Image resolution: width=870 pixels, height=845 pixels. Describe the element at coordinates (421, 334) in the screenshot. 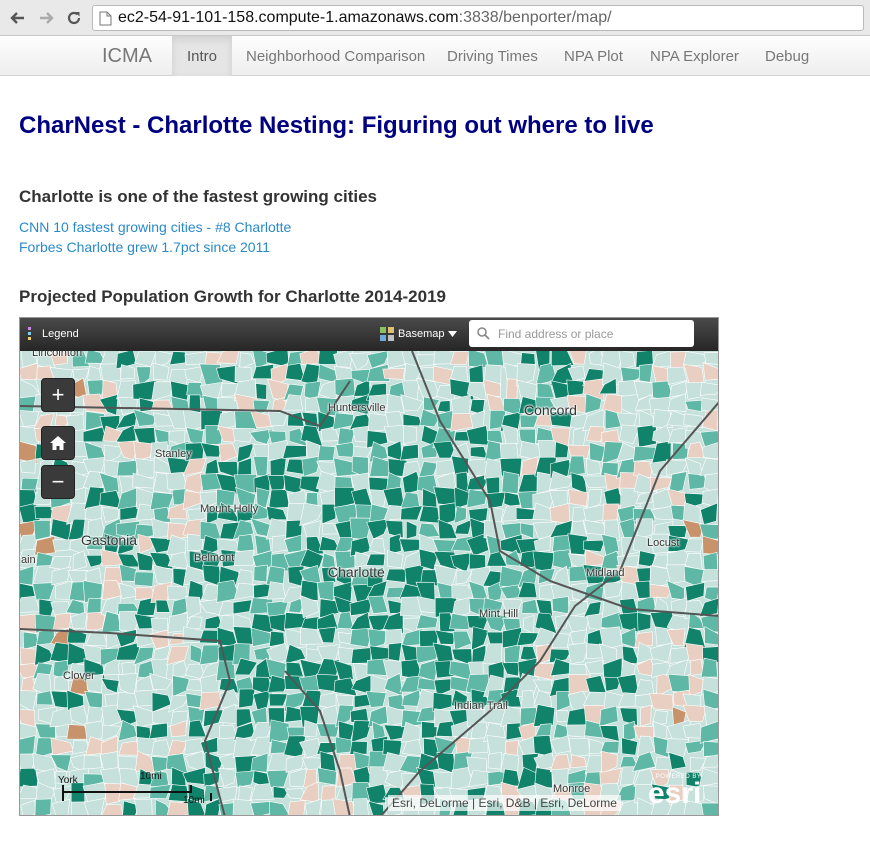

I see `basemap-label: Basemap` at that location.